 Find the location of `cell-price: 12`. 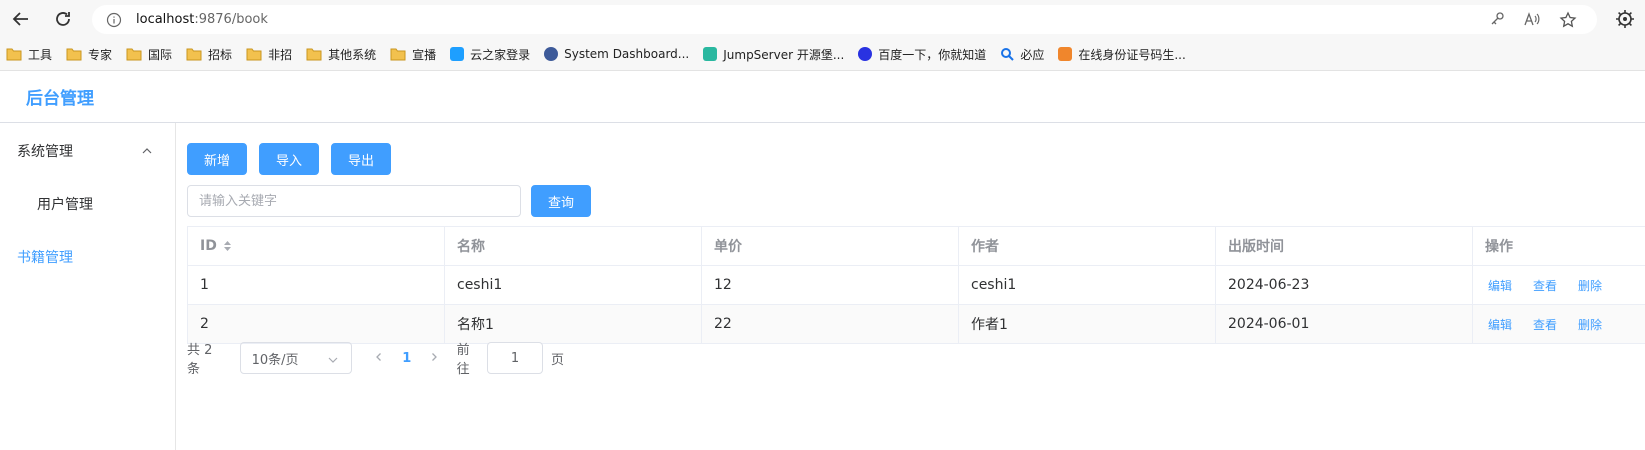

cell-price: 12 is located at coordinates (830, 285).